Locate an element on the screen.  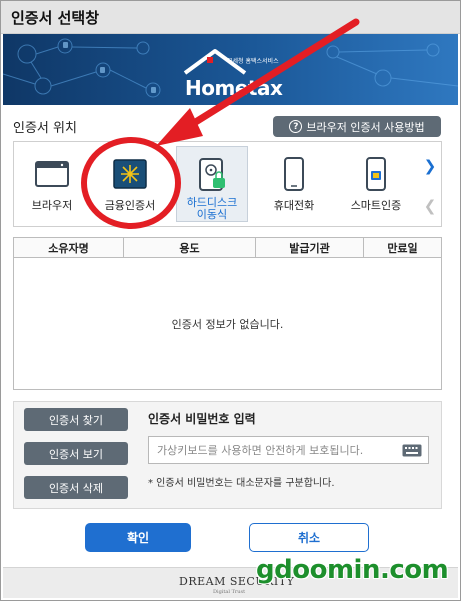
chevron-left-icon: ❮ is located at coordinates (430, 206).